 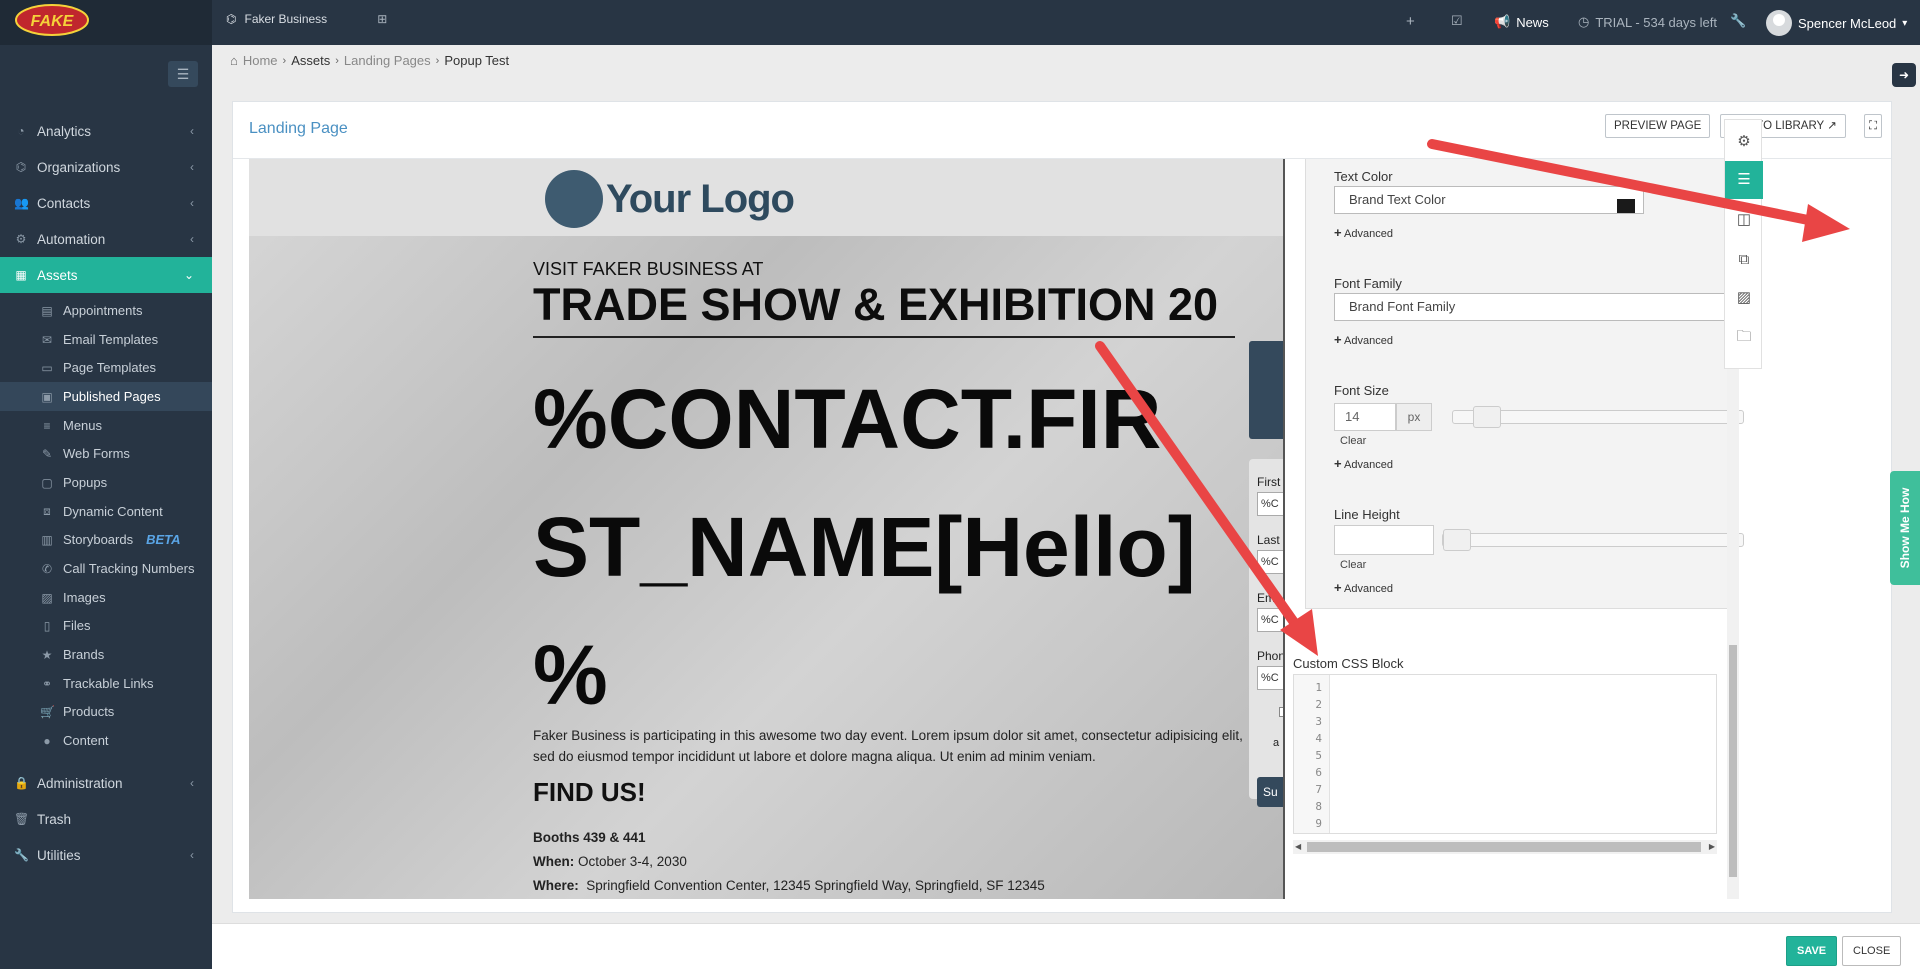 I want to click on sidebar-item-contacts: 👥 Contacts ‹, so click(x=106, y=203).